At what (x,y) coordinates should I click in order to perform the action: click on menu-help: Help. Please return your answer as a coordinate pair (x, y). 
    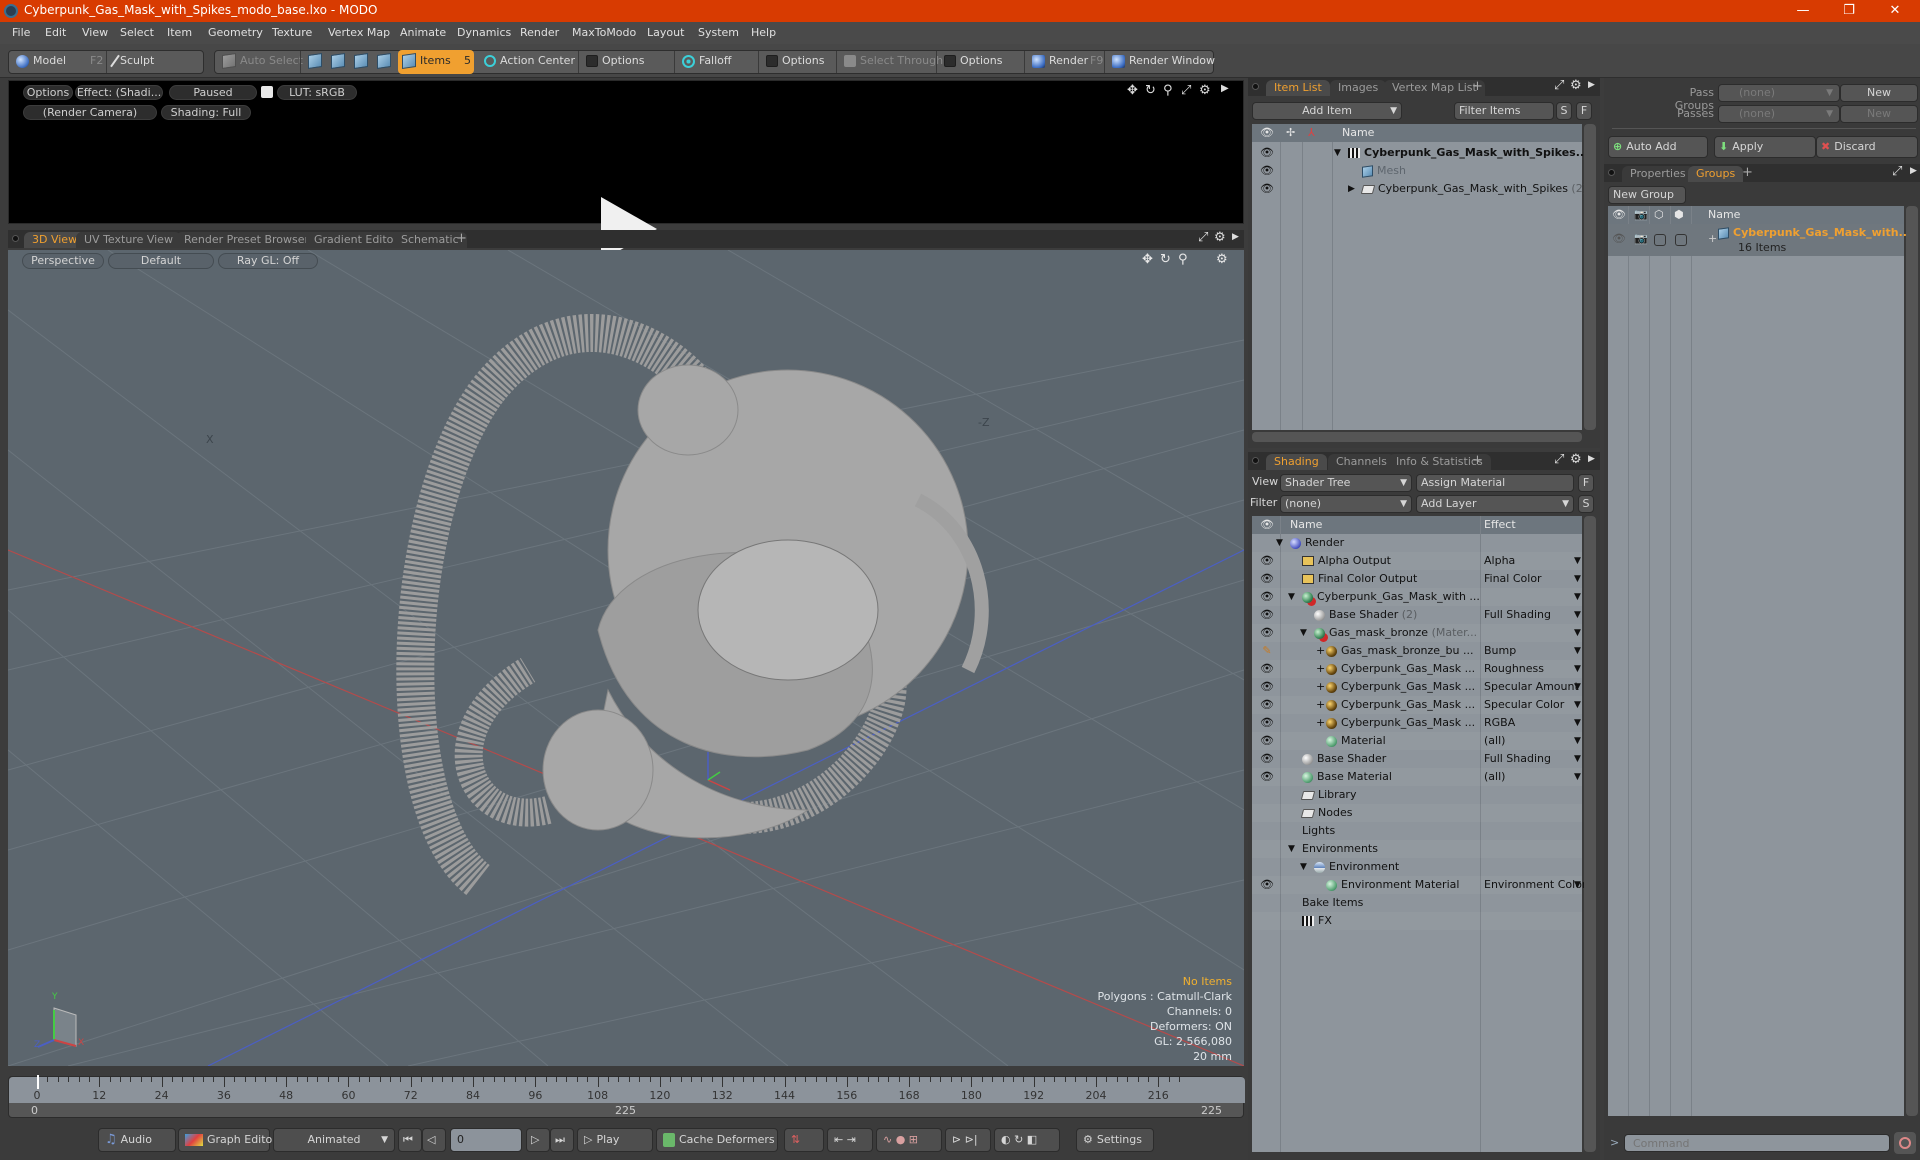
    Looking at the image, I should click on (763, 32).